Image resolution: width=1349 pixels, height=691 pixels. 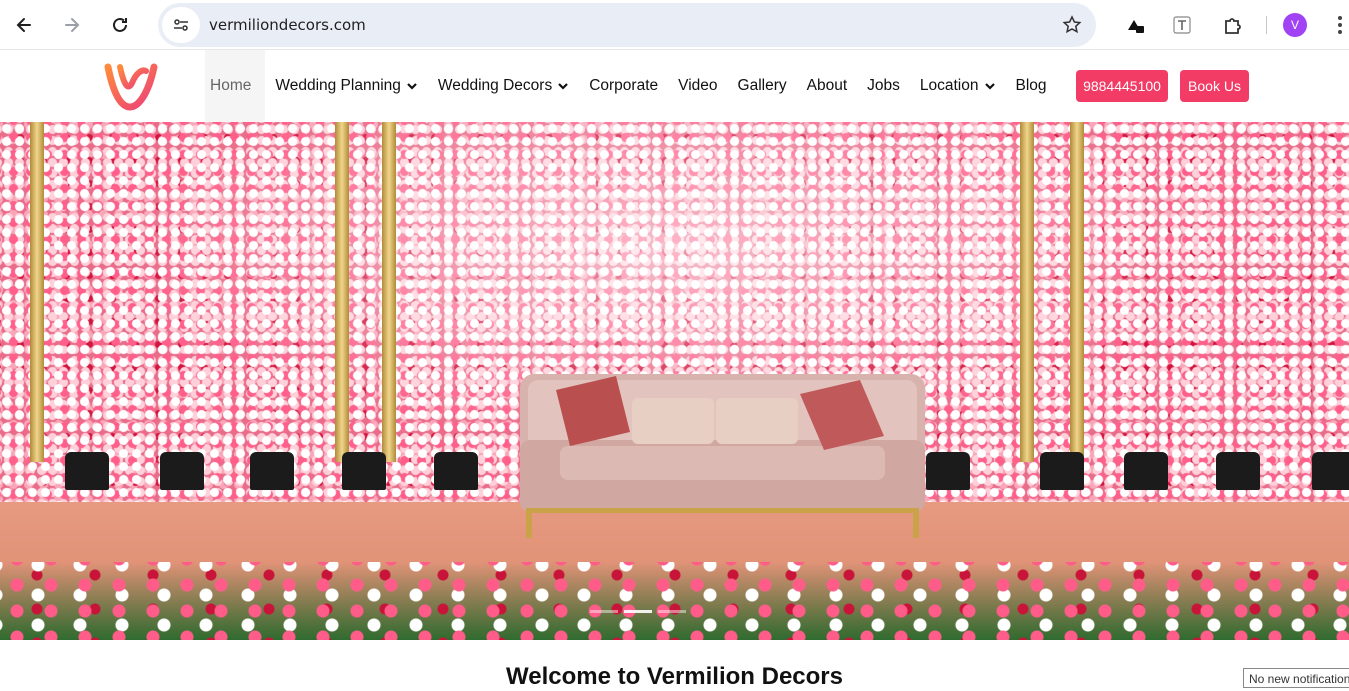 I want to click on translate-extension-icon, so click(x=1182, y=25).